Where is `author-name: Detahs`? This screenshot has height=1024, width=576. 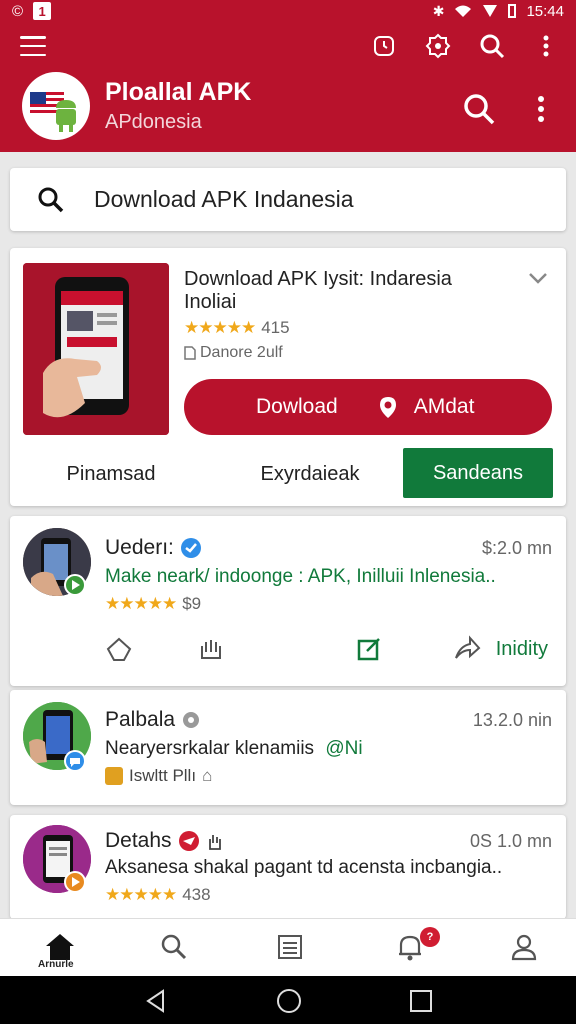 author-name: Detahs is located at coordinates (138, 840).